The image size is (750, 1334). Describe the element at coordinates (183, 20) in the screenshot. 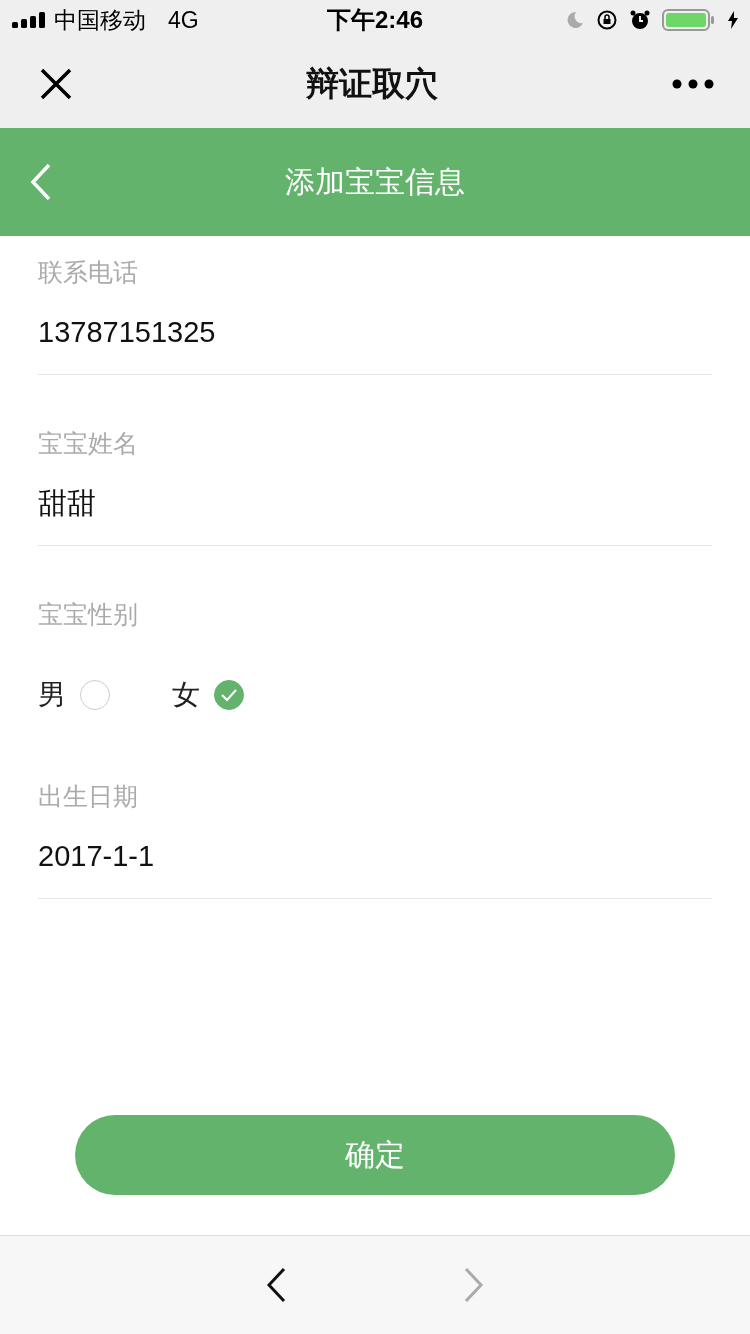

I see `network-type: 4G` at that location.